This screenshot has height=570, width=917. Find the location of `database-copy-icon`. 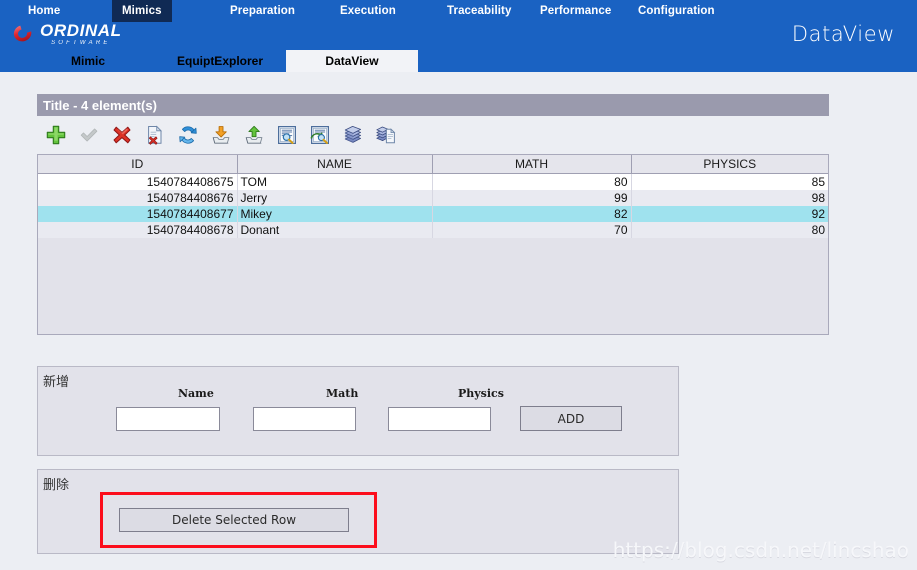

database-copy-icon is located at coordinates (386, 135).